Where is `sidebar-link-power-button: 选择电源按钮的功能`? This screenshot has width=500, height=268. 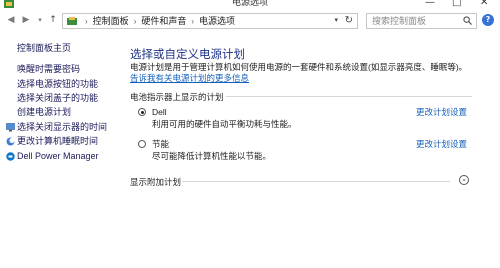
sidebar-link-power-button: 选择电源按钮的功能 is located at coordinates (57, 84).